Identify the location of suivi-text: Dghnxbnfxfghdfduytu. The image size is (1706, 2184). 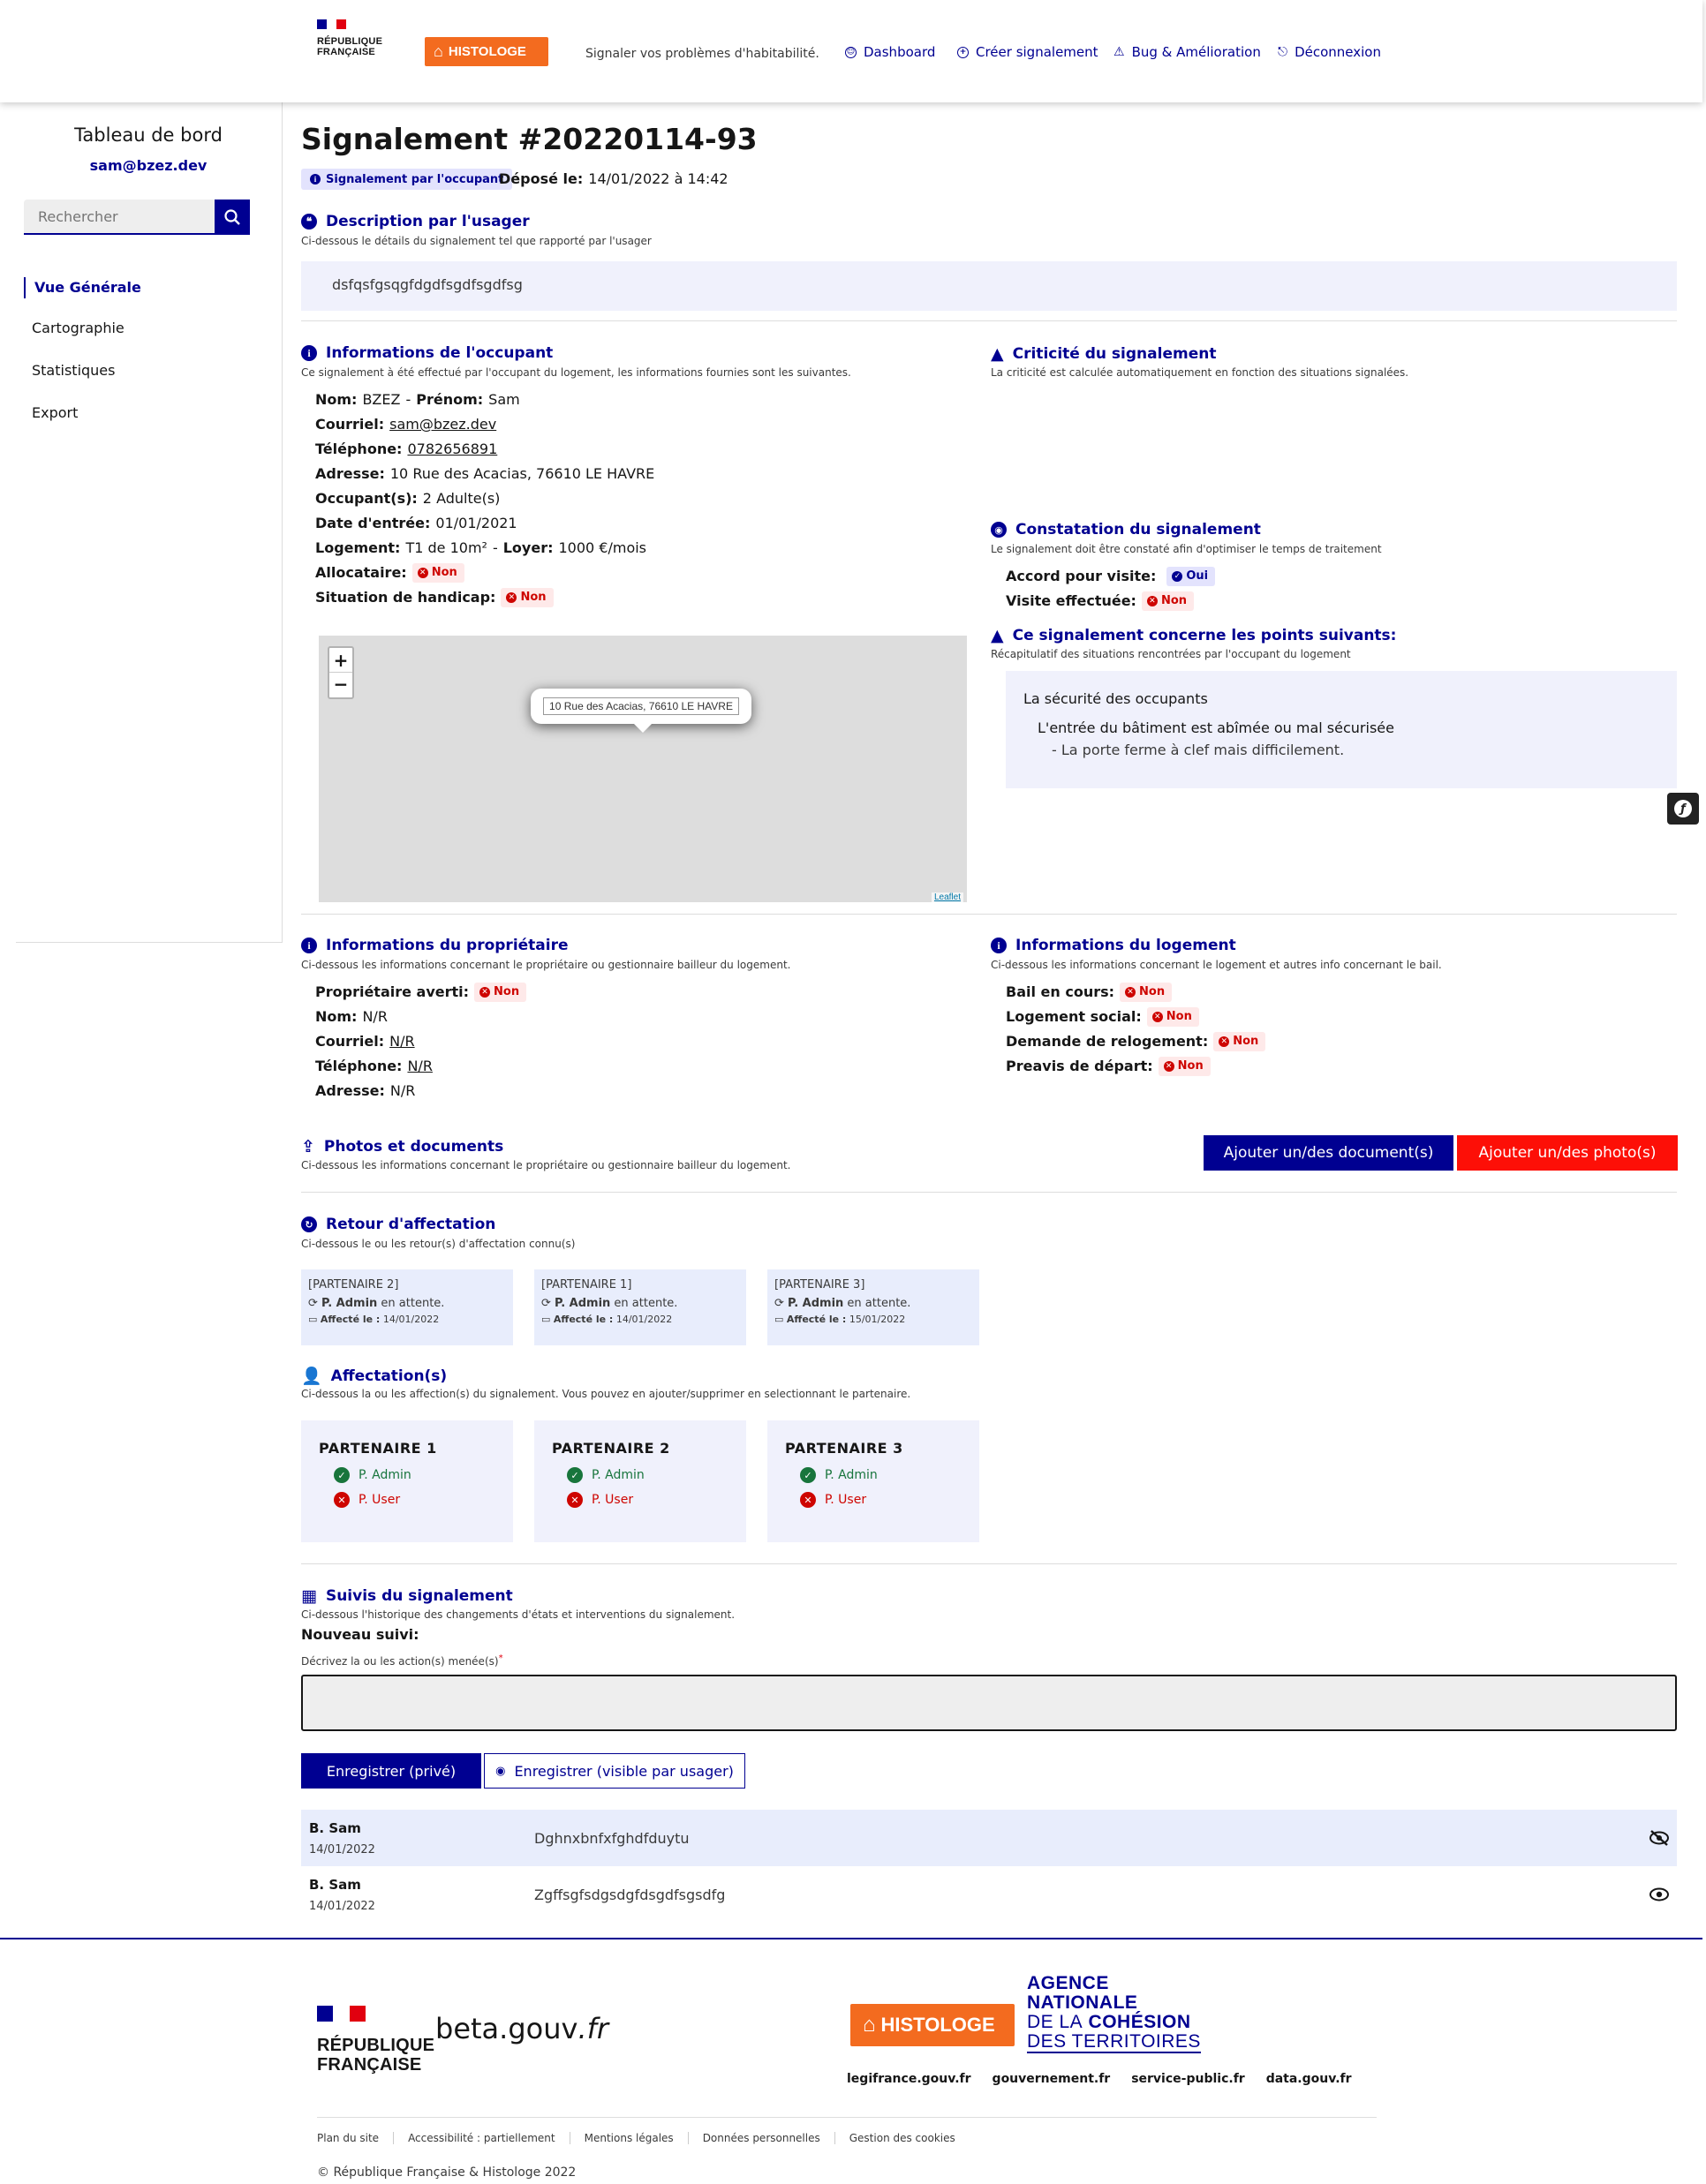
(612, 1839).